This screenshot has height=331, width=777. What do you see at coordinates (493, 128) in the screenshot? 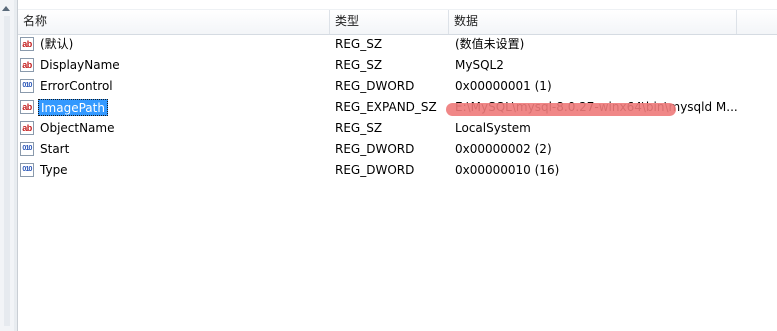
I see `value-data: LocalSystem` at bounding box center [493, 128].